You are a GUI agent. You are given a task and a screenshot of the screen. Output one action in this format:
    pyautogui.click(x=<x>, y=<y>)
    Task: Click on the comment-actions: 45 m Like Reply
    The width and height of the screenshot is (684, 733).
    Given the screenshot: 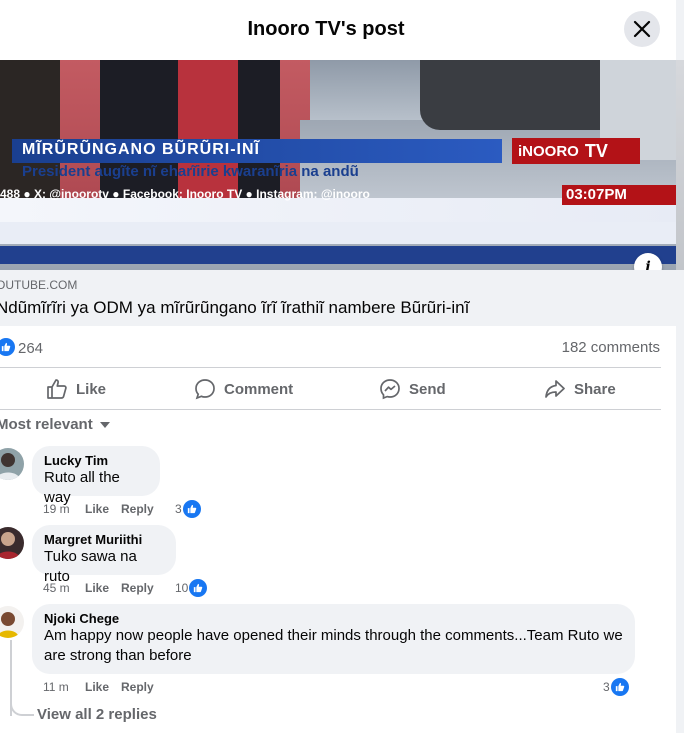 What is the action you would take?
    pyautogui.click(x=104, y=588)
    